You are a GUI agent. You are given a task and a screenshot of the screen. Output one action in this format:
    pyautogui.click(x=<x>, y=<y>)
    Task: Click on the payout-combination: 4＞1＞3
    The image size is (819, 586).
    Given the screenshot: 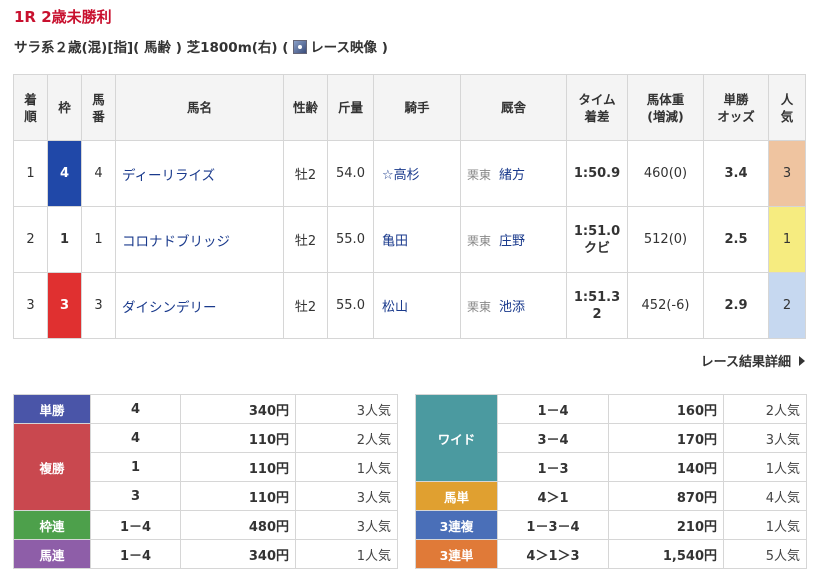 What is the action you would take?
    pyautogui.click(x=553, y=554)
    